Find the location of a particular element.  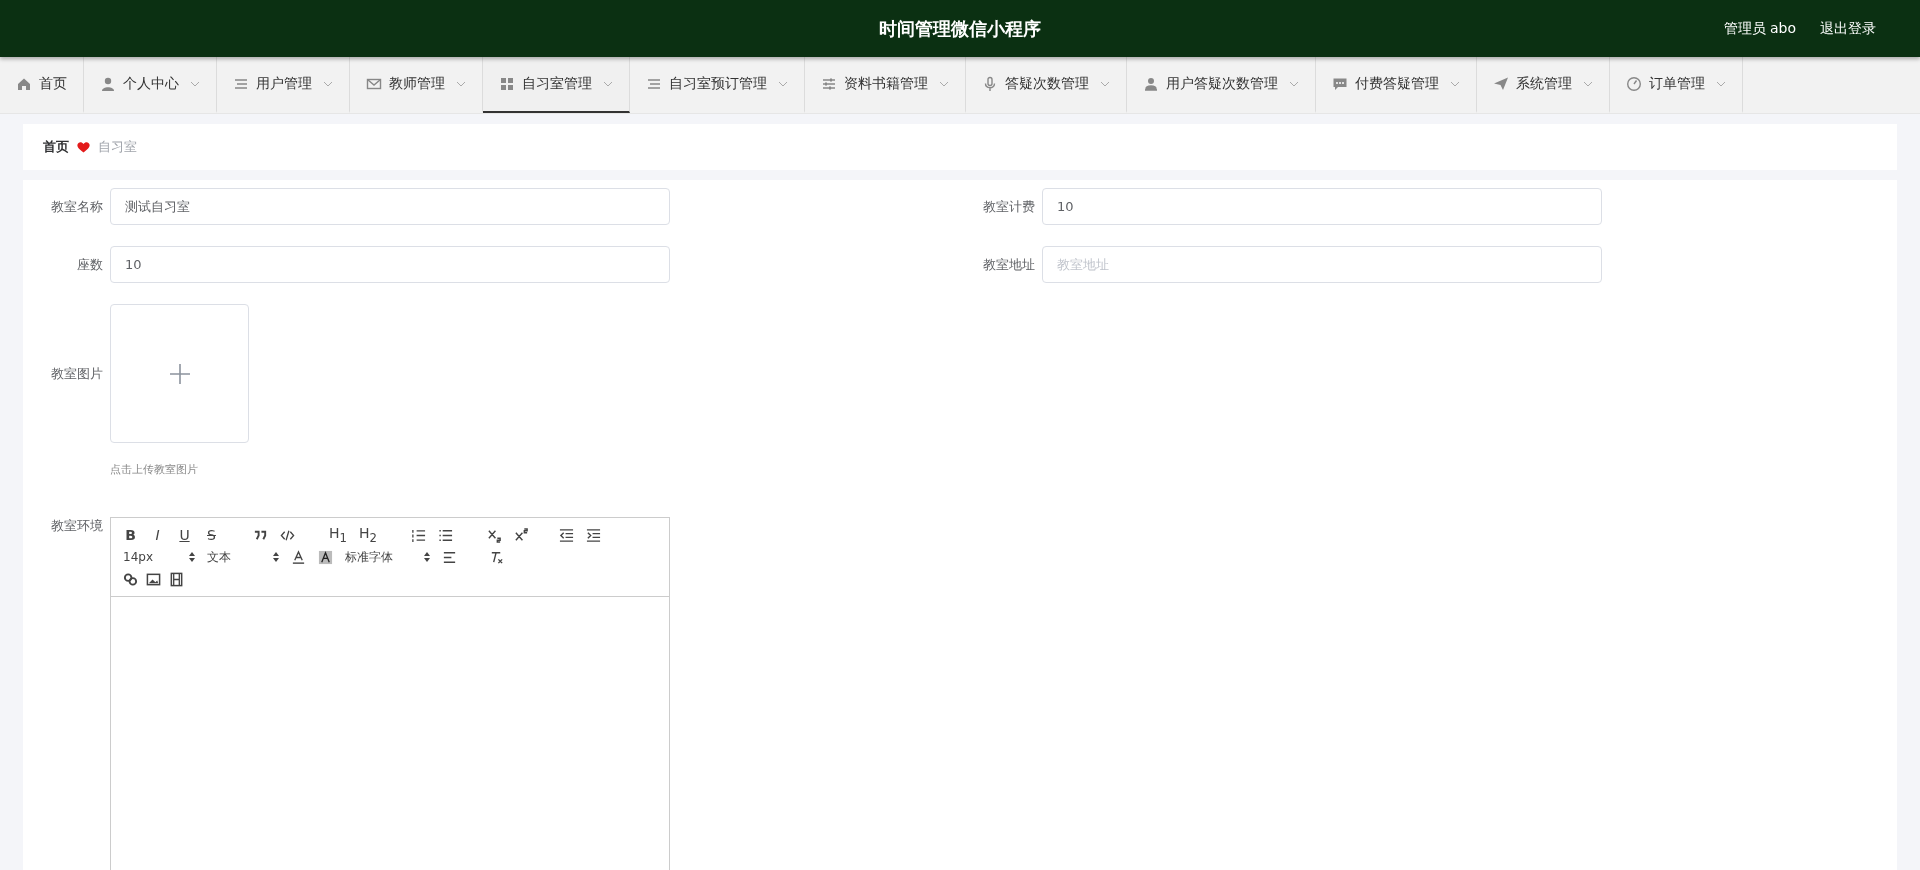

nav-tab: 用户答疑次数管理 is located at coordinates (1221, 85).